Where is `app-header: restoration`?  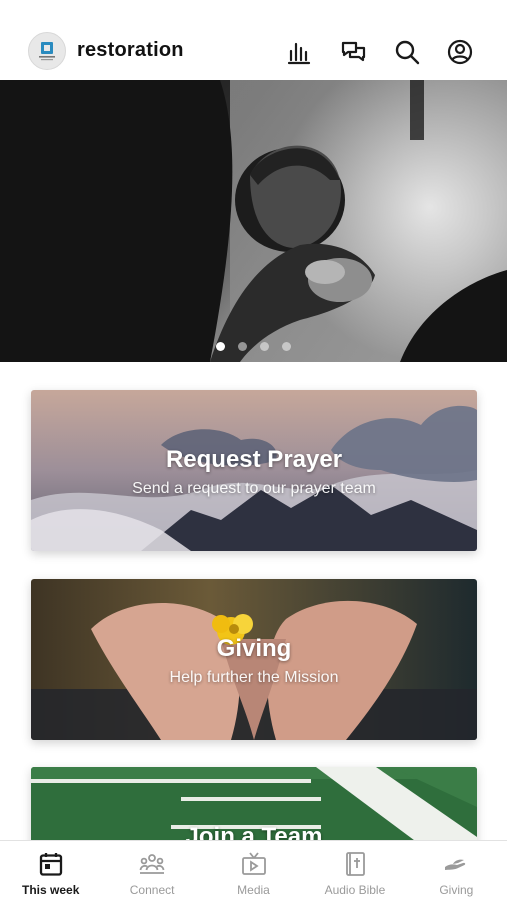
app-header: restoration is located at coordinates (253, 40).